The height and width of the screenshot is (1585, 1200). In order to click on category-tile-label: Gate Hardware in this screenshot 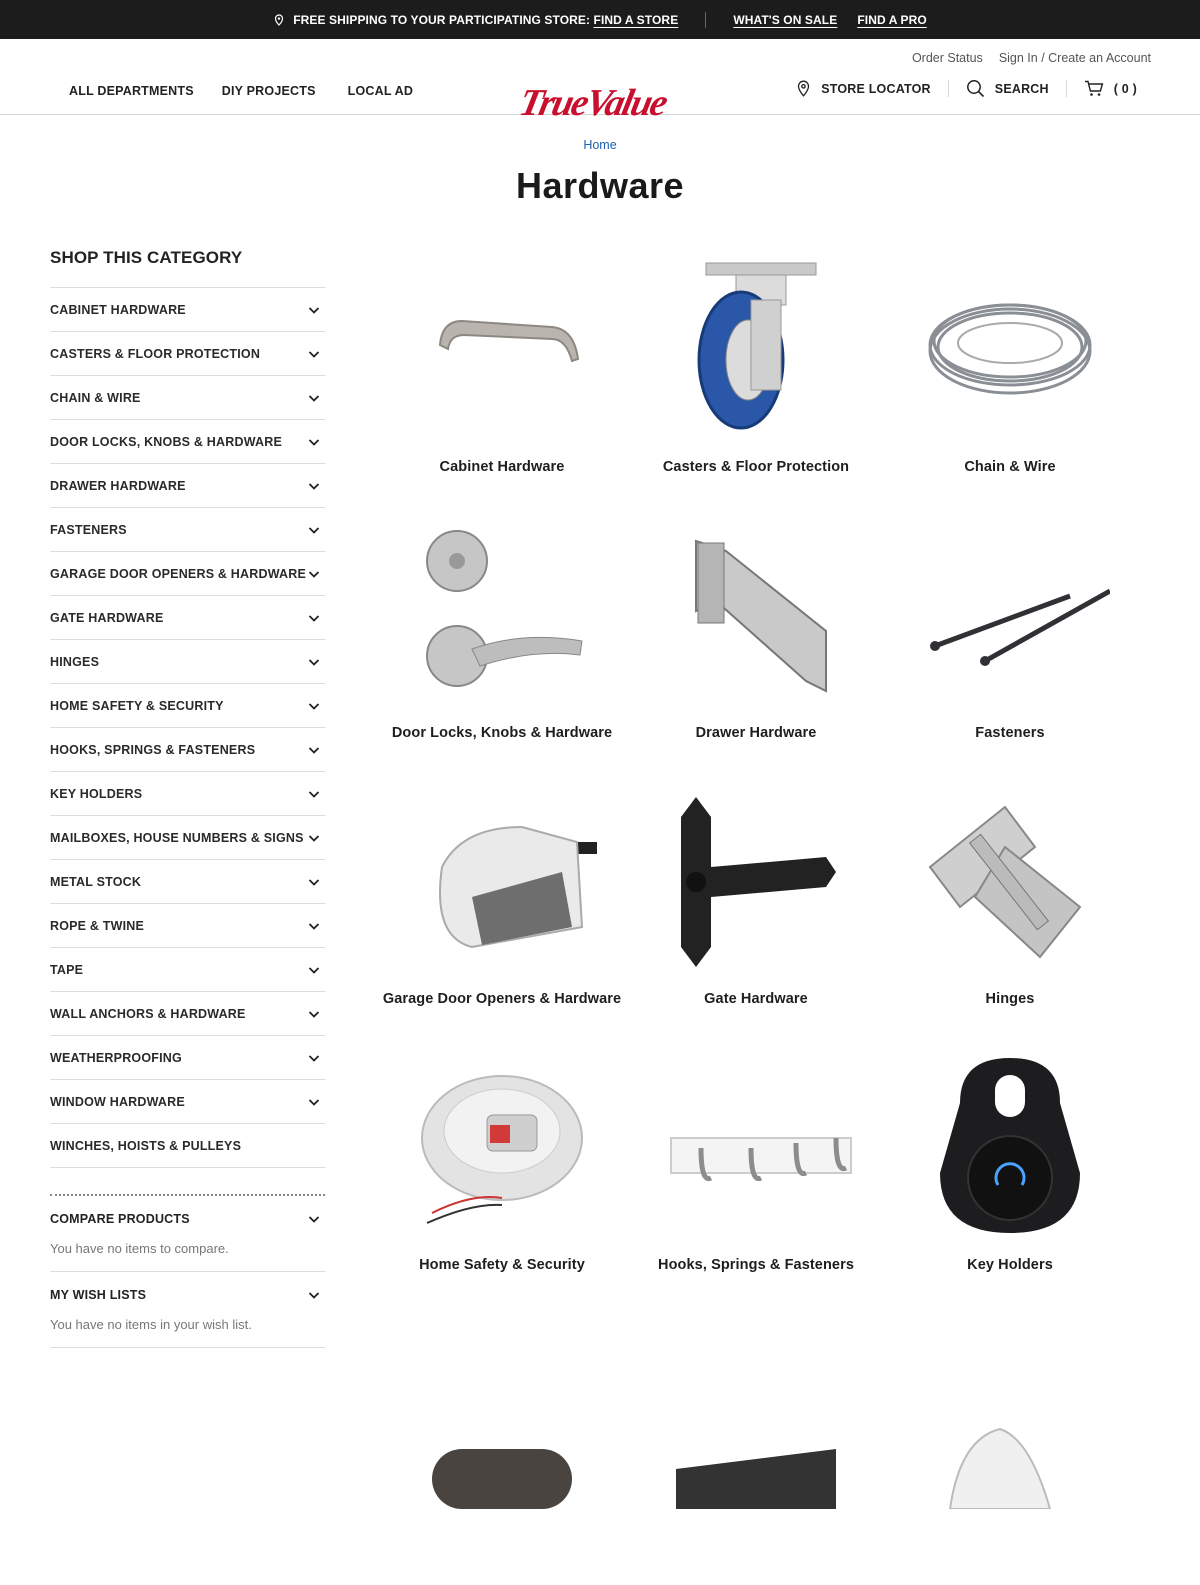, I will do `click(756, 999)`.